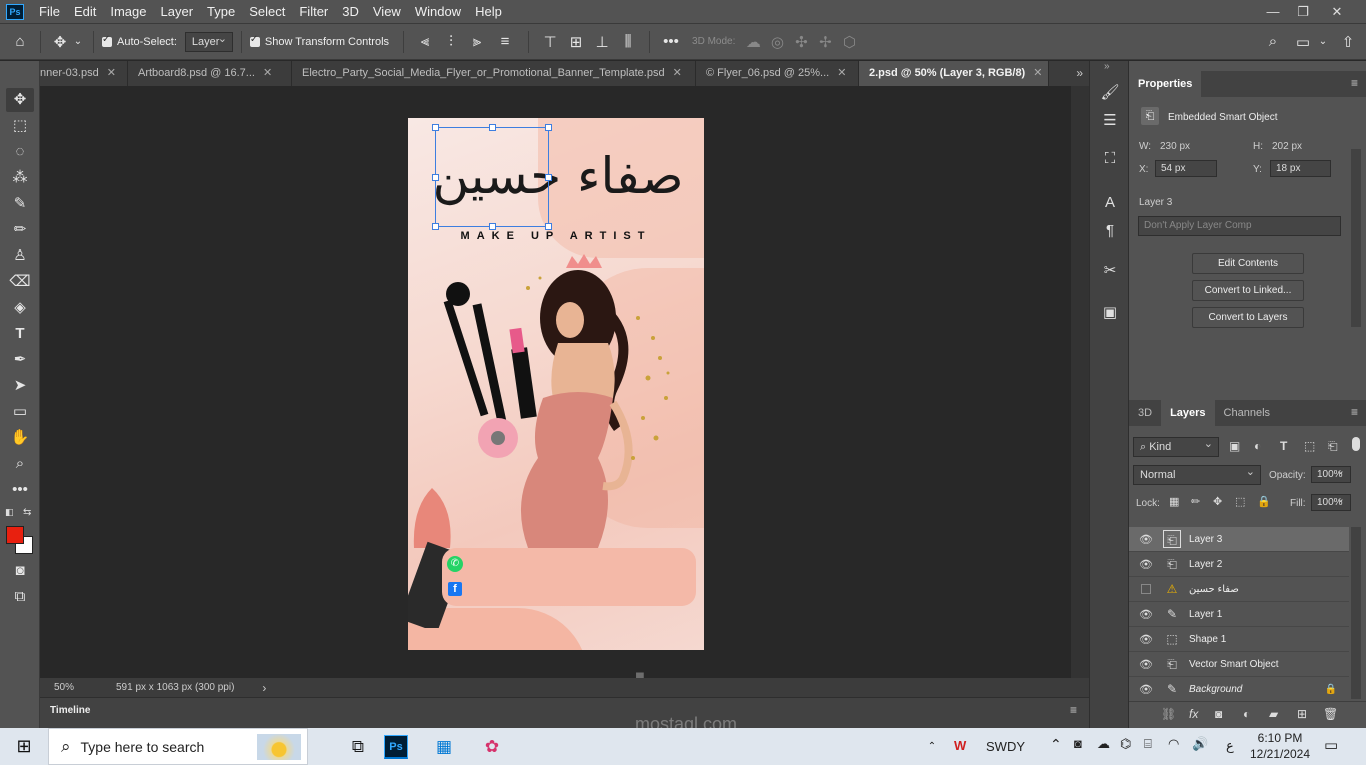 The height and width of the screenshot is (765, 1366). I want to click on taskbar-photoshop-icon: Ps, so click(396, 746).